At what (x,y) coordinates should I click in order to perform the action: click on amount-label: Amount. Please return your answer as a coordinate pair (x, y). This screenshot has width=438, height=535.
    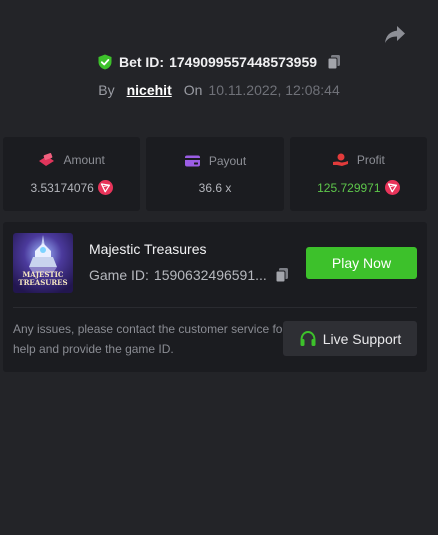
    Looking at the image, I should click on (84, 160).